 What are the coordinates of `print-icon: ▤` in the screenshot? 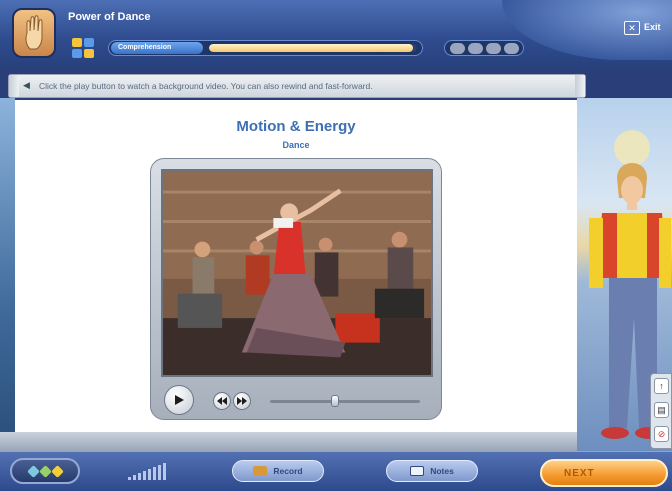 It's located at (661, 410).